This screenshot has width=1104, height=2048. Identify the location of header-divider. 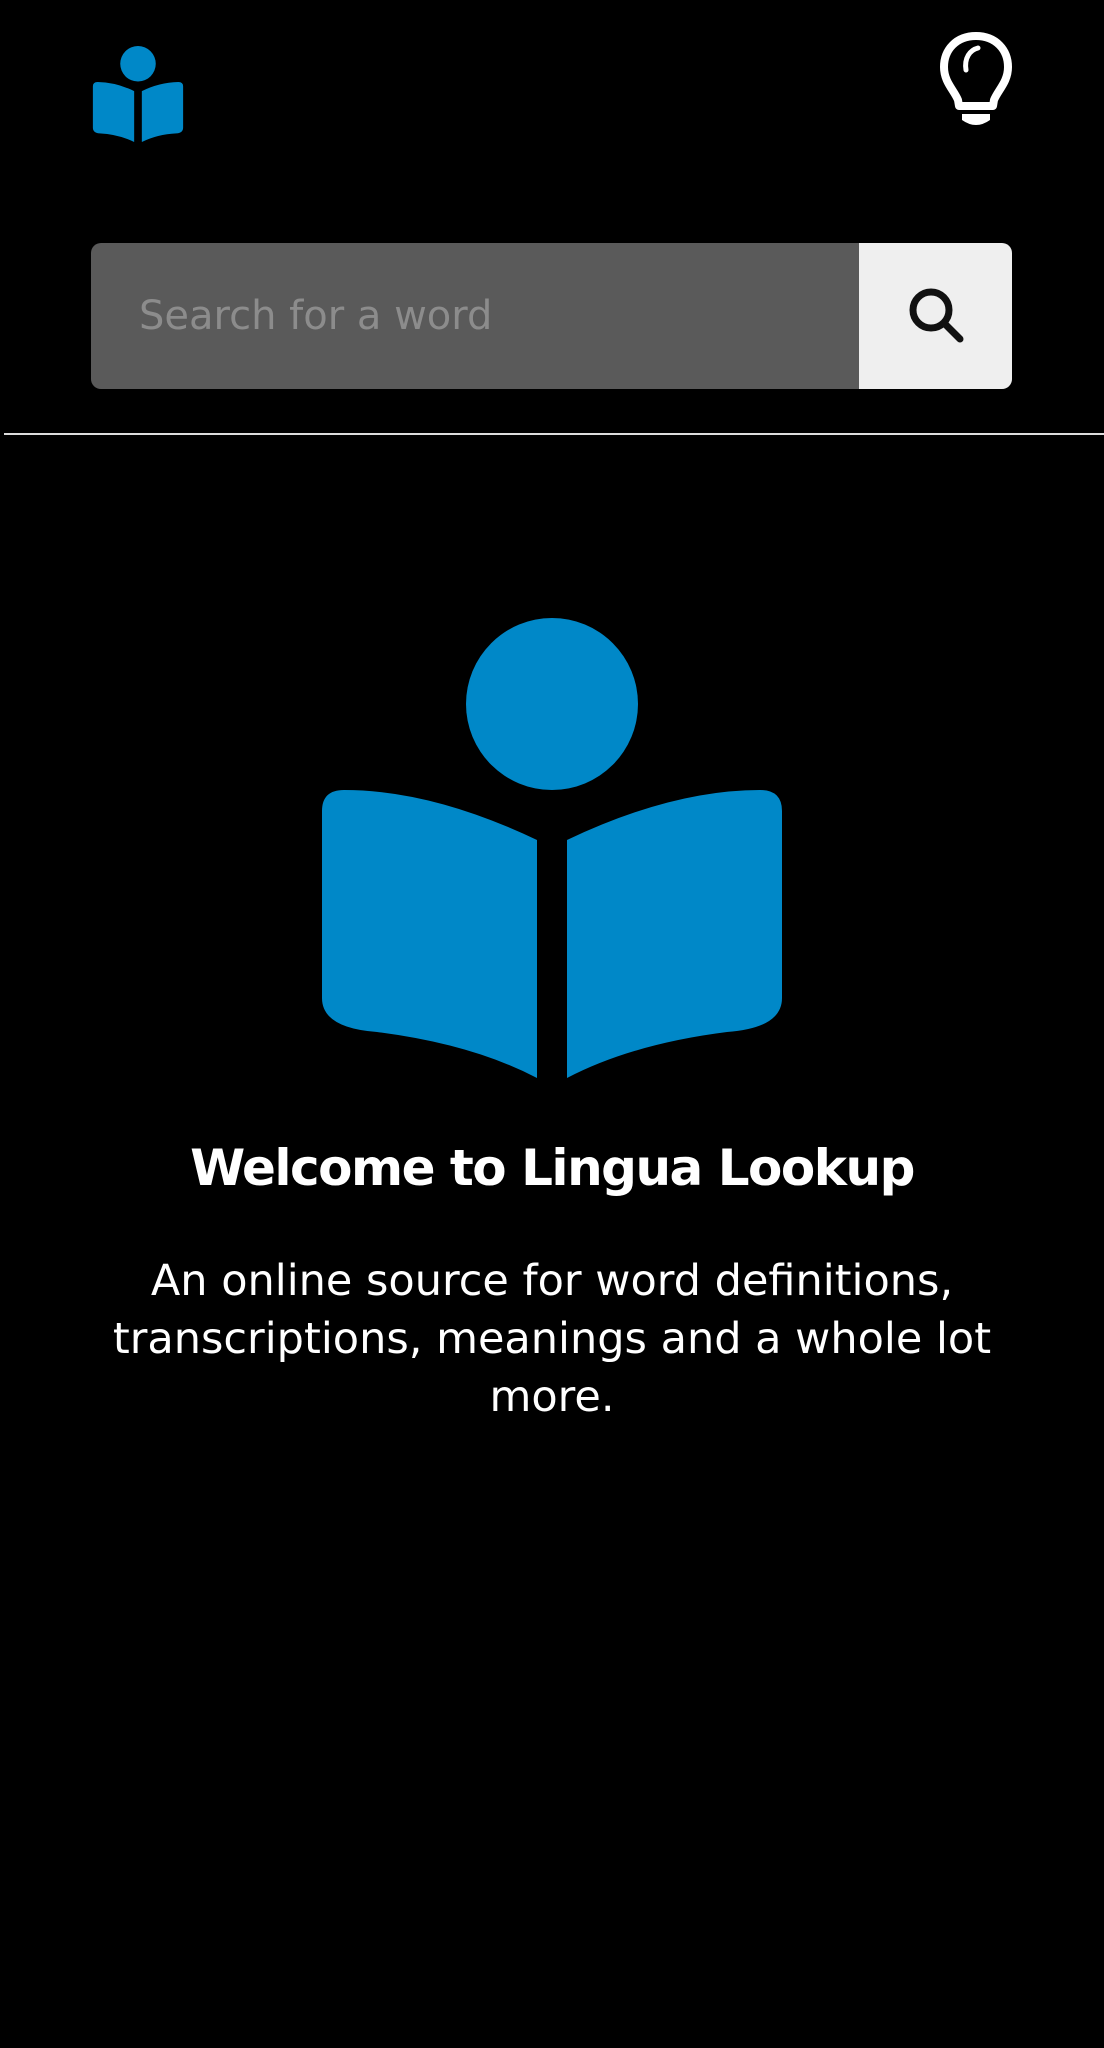
(554, 434).